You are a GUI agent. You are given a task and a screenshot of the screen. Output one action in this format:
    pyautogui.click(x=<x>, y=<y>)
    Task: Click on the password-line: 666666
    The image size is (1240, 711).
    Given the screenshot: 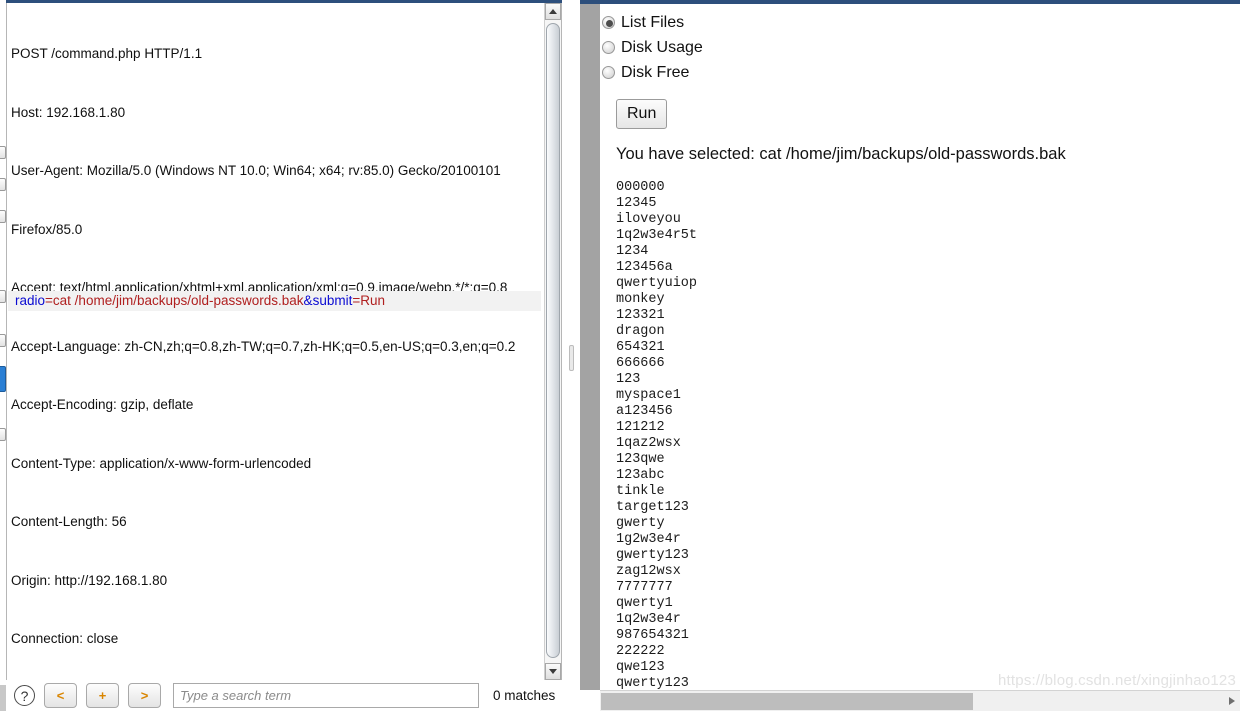 What is the action you would take?
    pyautogui.click(x=640, y=363)
    